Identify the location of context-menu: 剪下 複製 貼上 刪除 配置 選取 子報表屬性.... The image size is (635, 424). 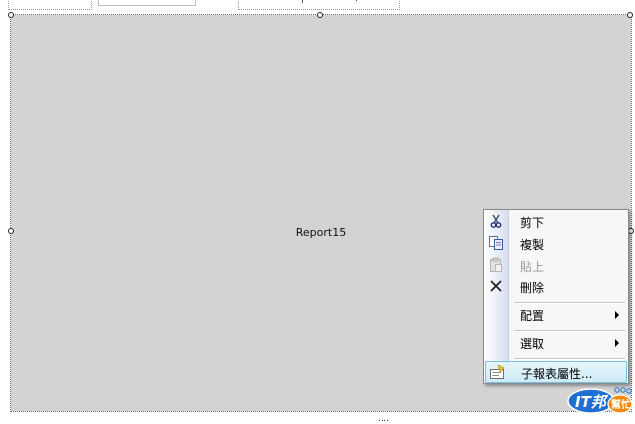
(556, 296).